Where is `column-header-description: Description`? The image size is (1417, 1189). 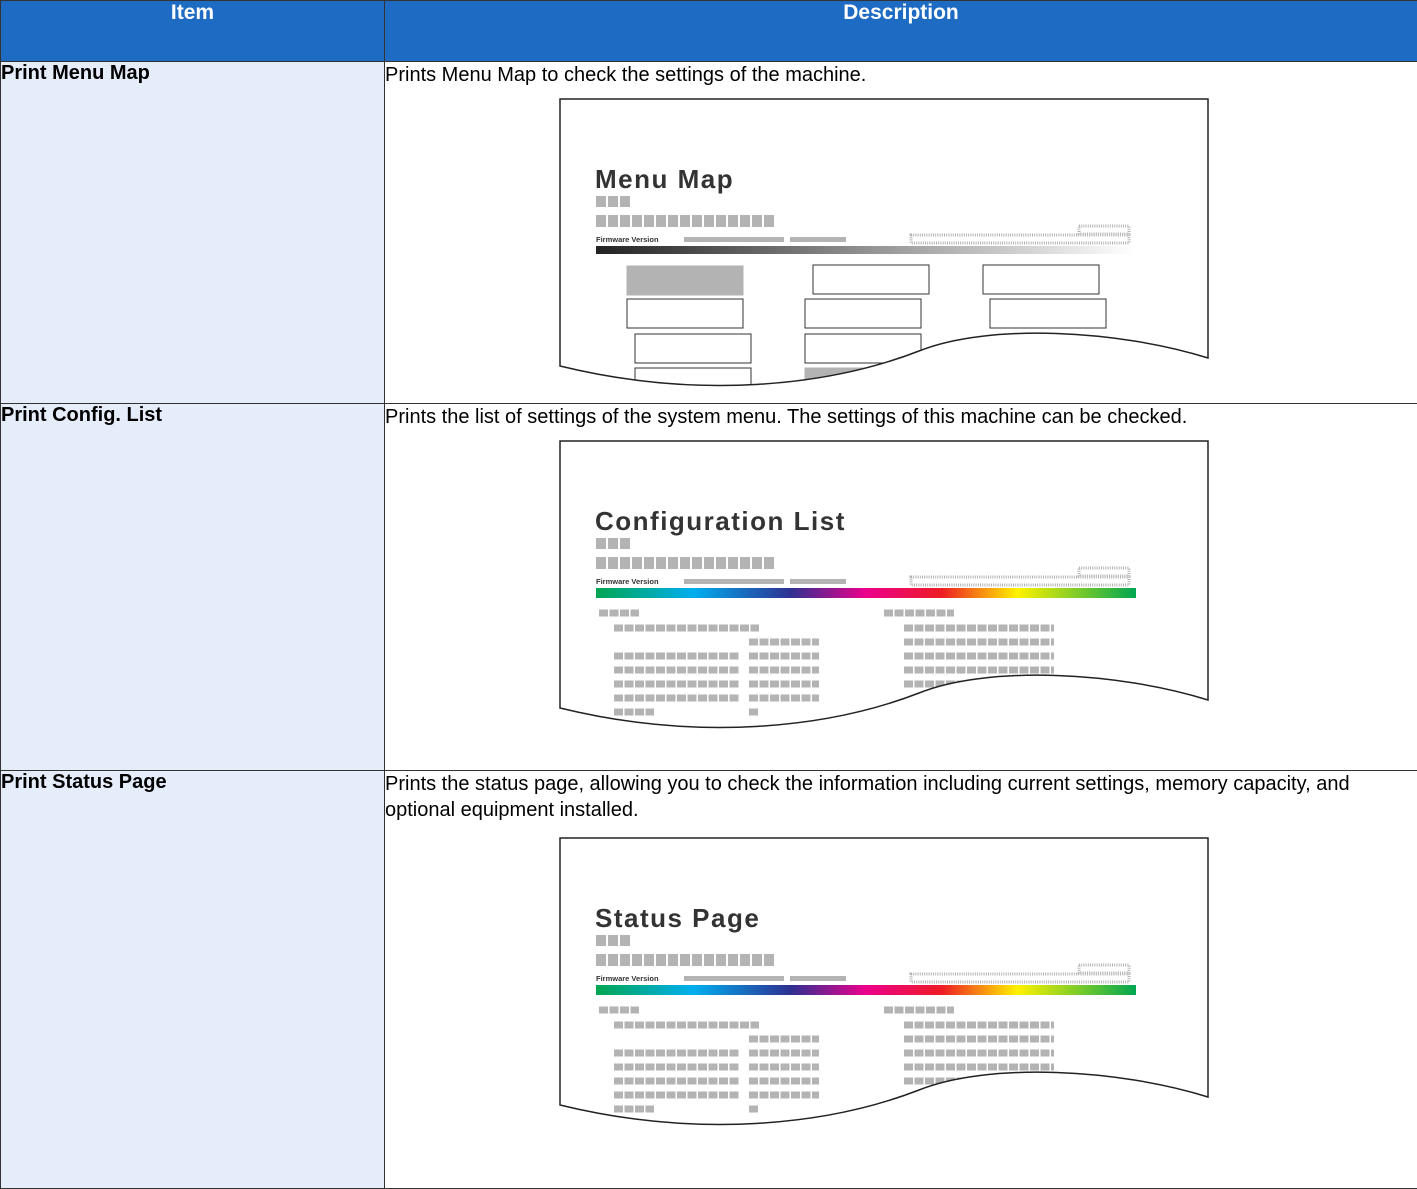 column-header-description: Description is located at coordinates (901, 31).